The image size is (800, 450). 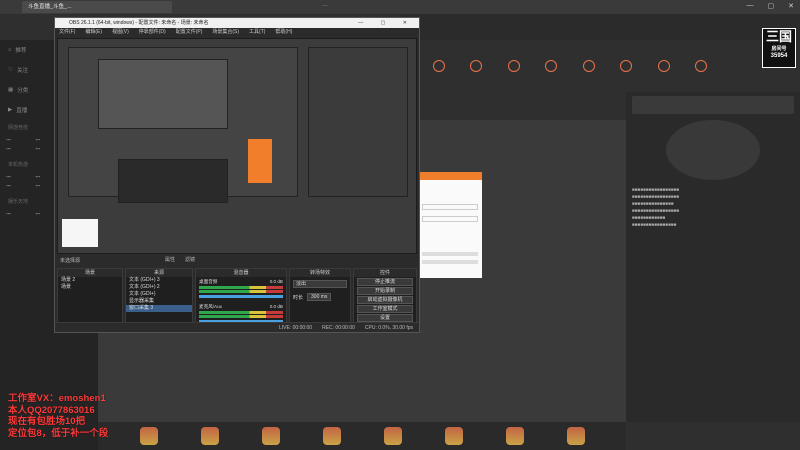 What do you see at coordinates (276, 281) in the screenshot?
I see `channel-db: 0.0 dB` at bounding box center [276, 281].